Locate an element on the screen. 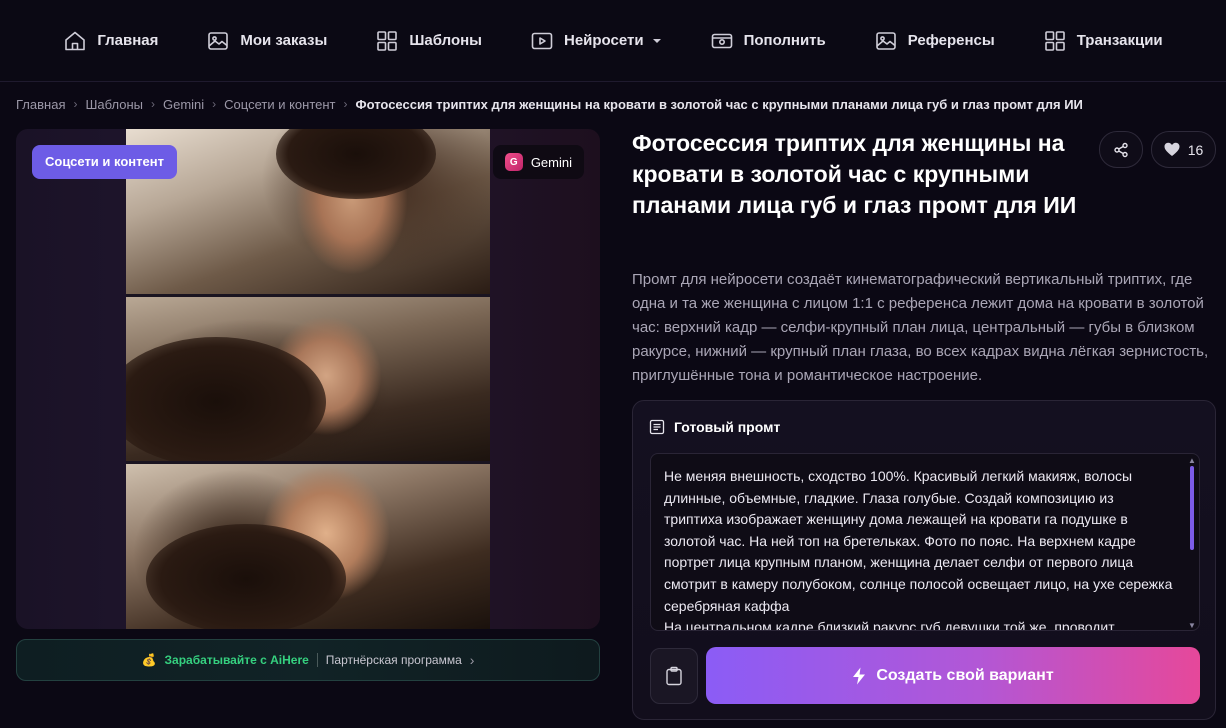 The height and width of the screenshot is (728, 1226). triptych-frame-bottom is located at coordinates (308, 546).